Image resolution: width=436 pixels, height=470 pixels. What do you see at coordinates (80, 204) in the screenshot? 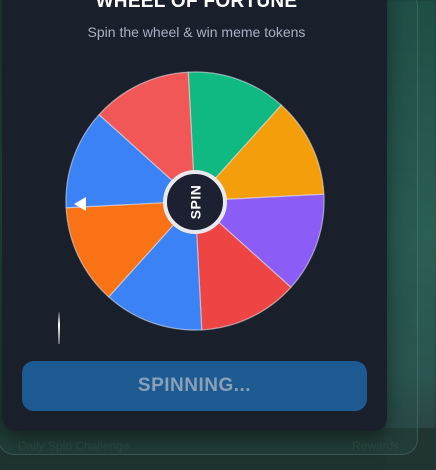
I see `wheel-pointer-icon` at bounding box center [80, 204].